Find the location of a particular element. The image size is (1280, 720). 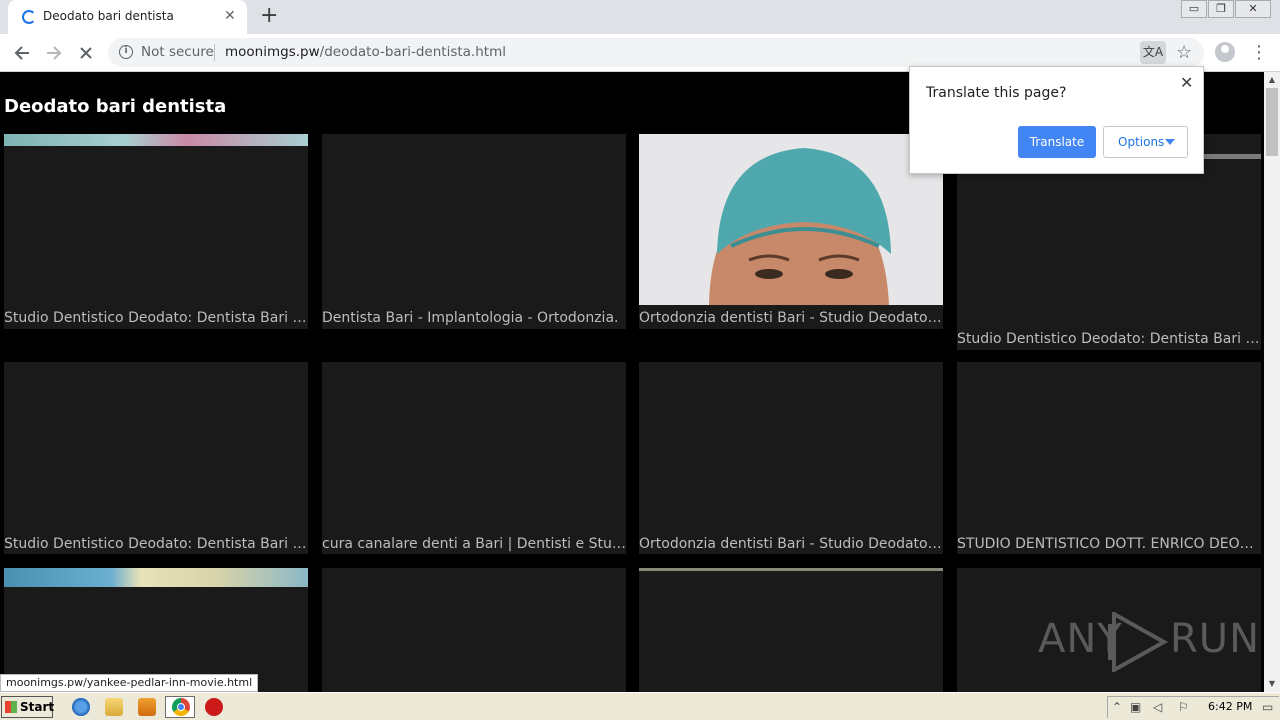

stop-loading-button is located at coordinates (86, 53).